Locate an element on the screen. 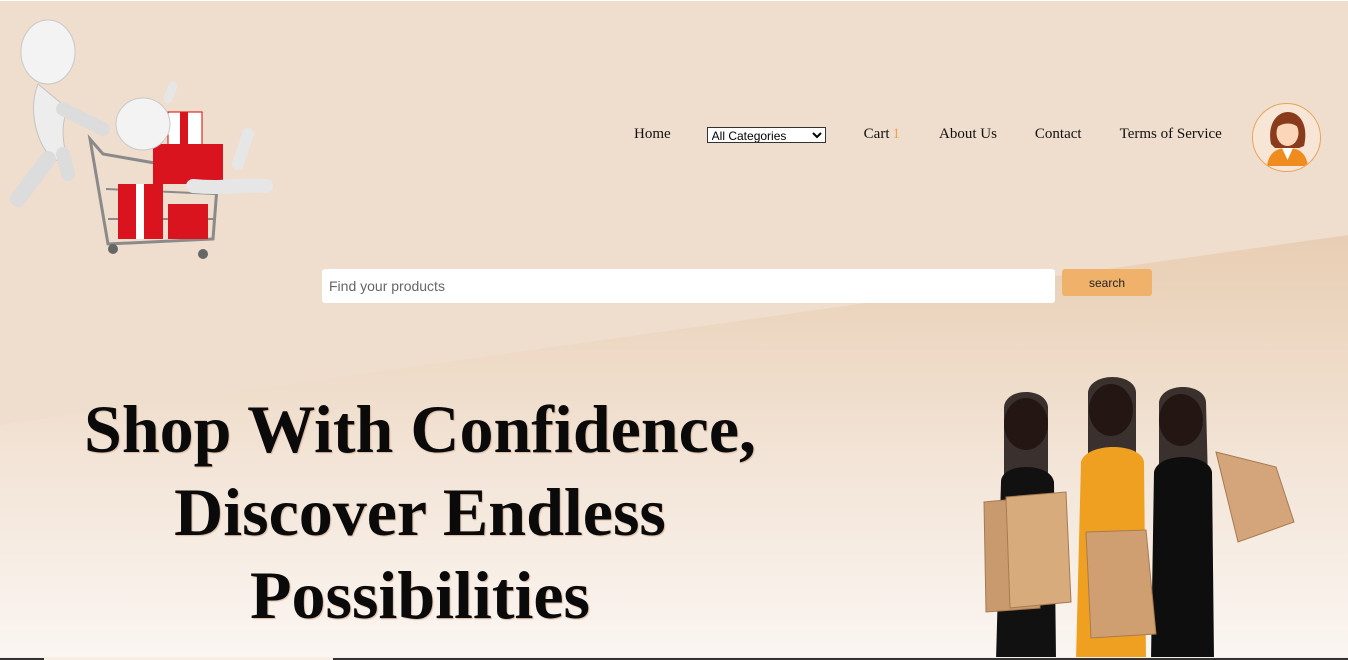 The width and height of the screenshot is (1348, 660). search-button: search is located at coordinates (1107, 282).